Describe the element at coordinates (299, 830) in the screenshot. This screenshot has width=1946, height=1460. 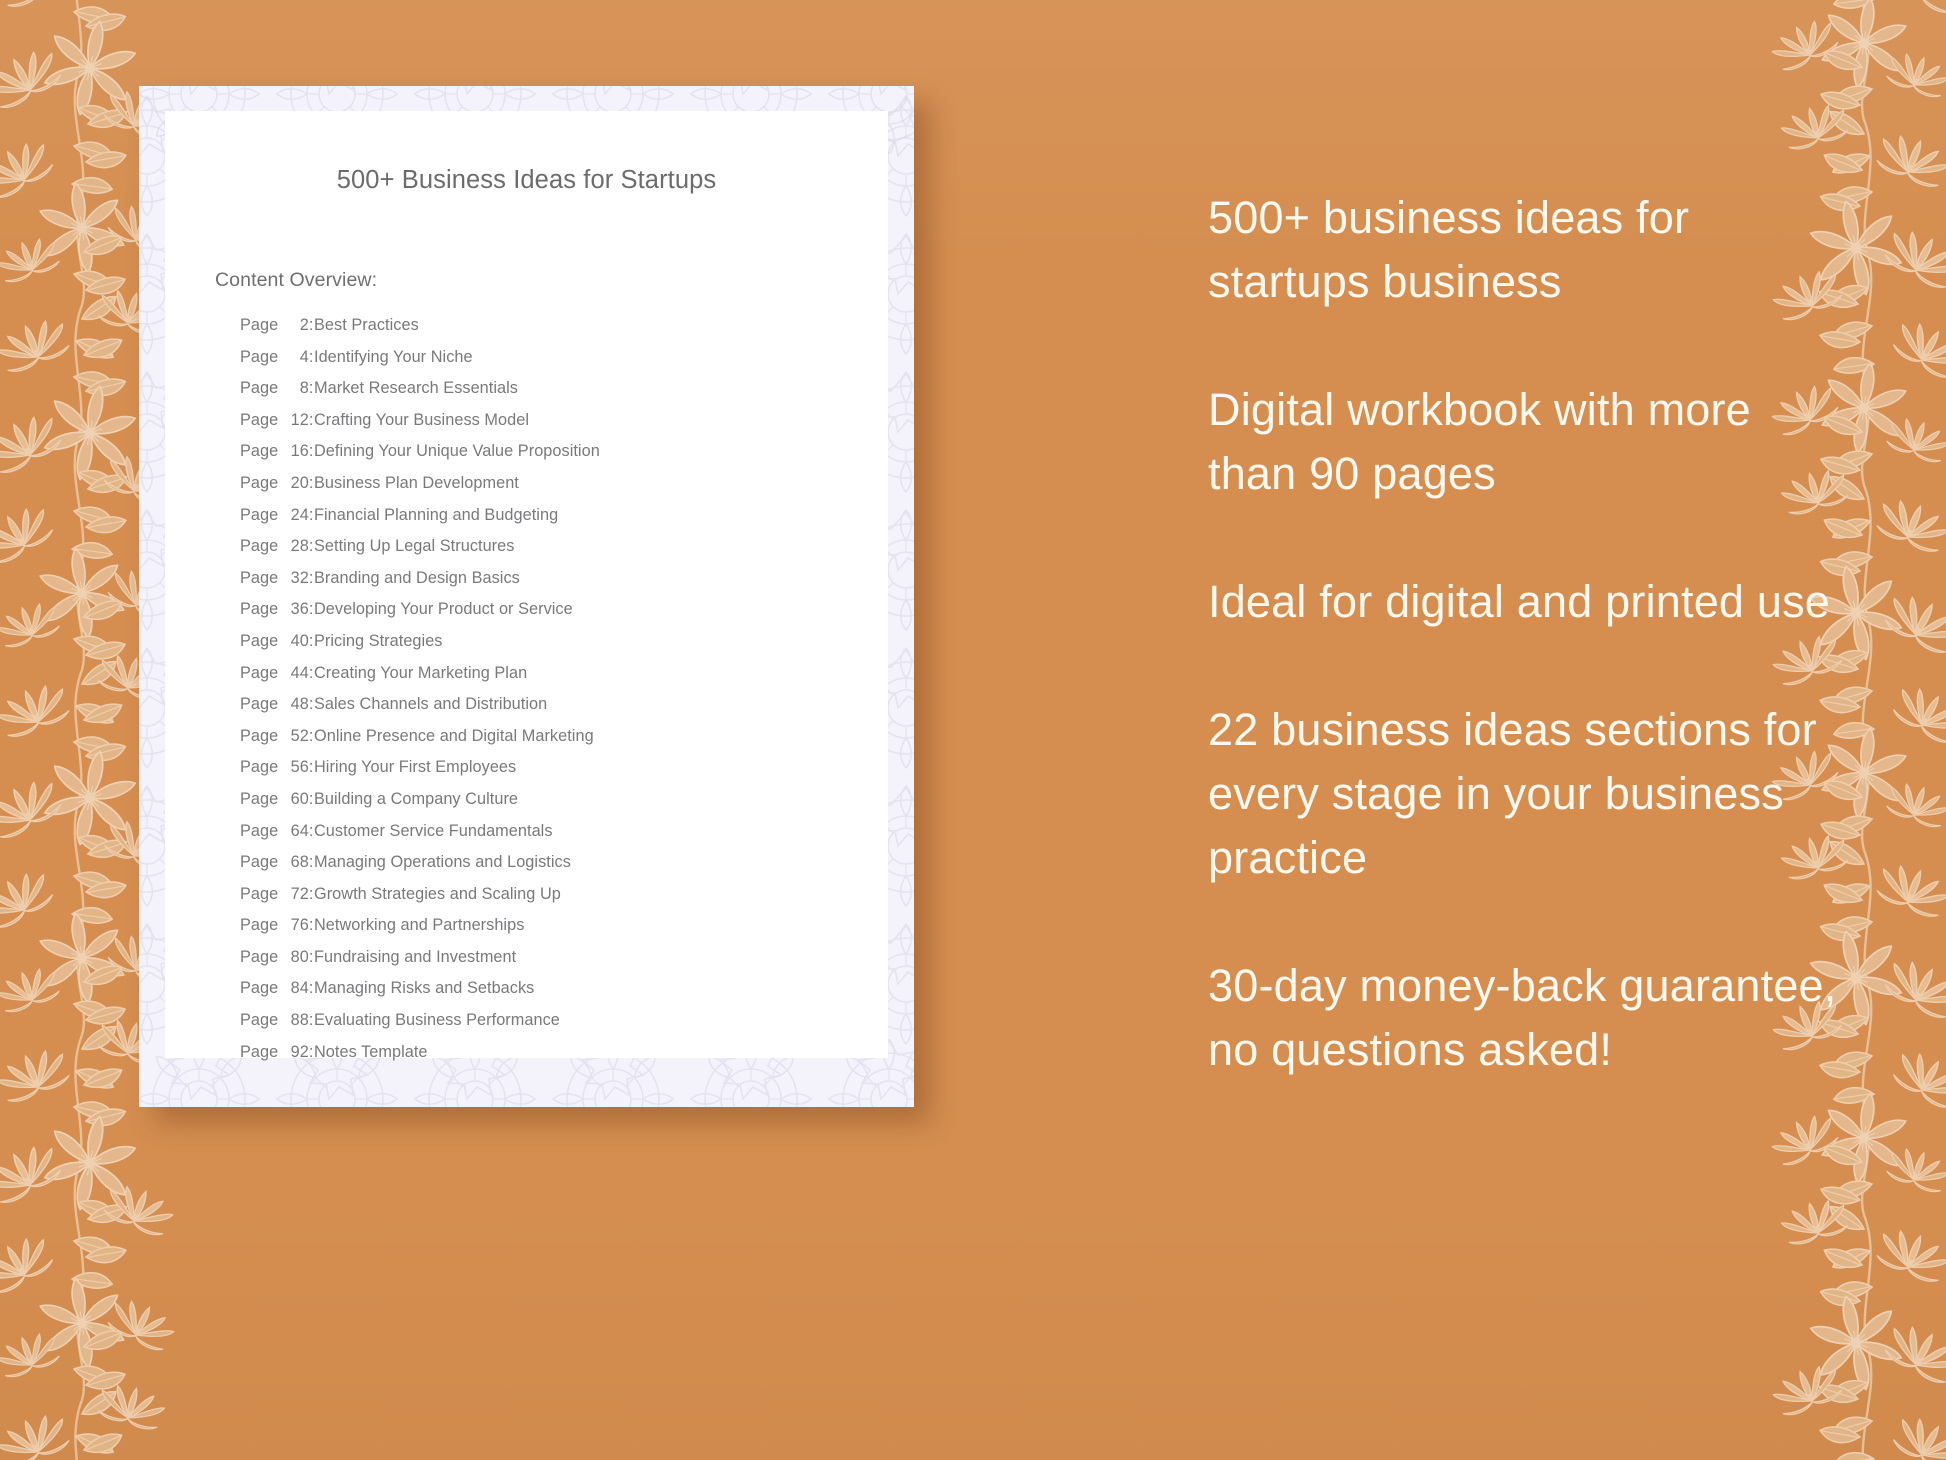
I see `toc-row-page-number: 64` at that location.